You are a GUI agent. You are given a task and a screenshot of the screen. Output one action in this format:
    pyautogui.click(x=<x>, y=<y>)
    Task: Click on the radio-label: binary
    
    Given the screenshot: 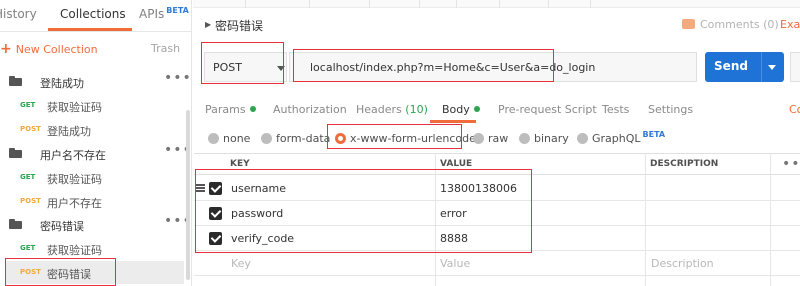 What is the action you would take?
    pyautogui.click(x=551, y=138)
    